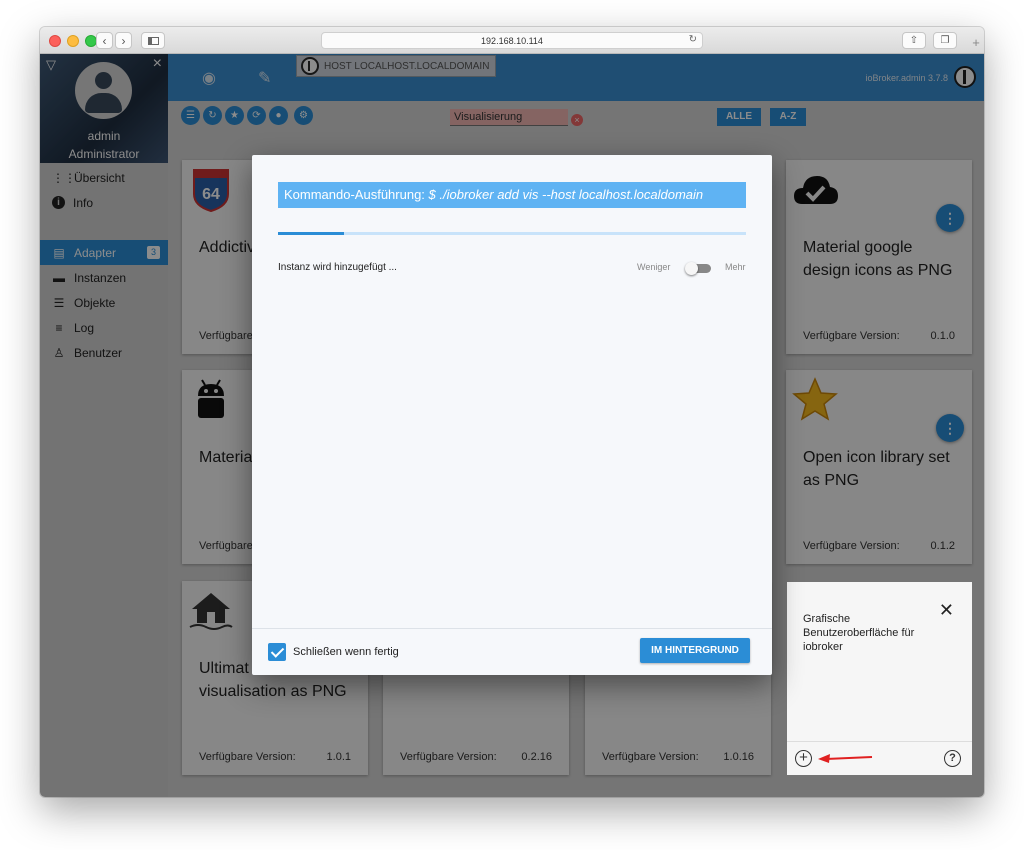 The width and height of the screenshot is (1024, 850). I want to click on sidebar-icon, so click(153, 40).